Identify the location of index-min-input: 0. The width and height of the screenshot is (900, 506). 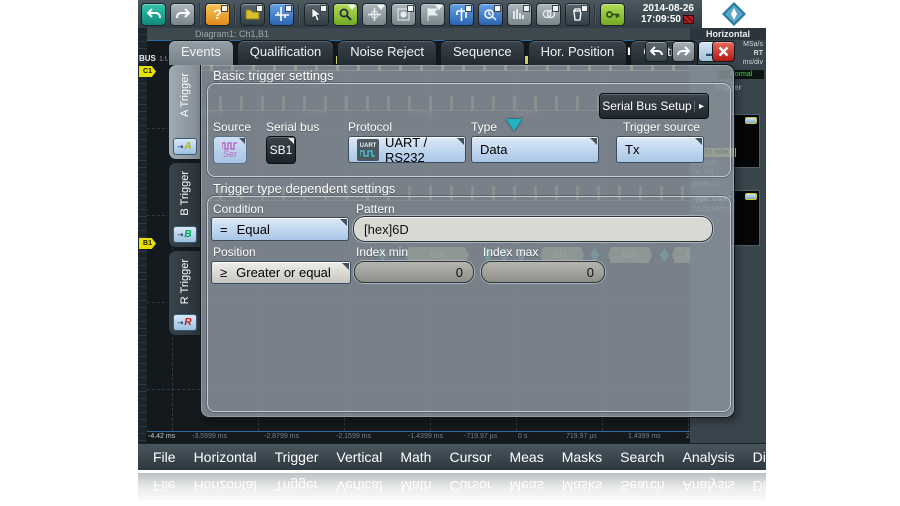
(414, 272).